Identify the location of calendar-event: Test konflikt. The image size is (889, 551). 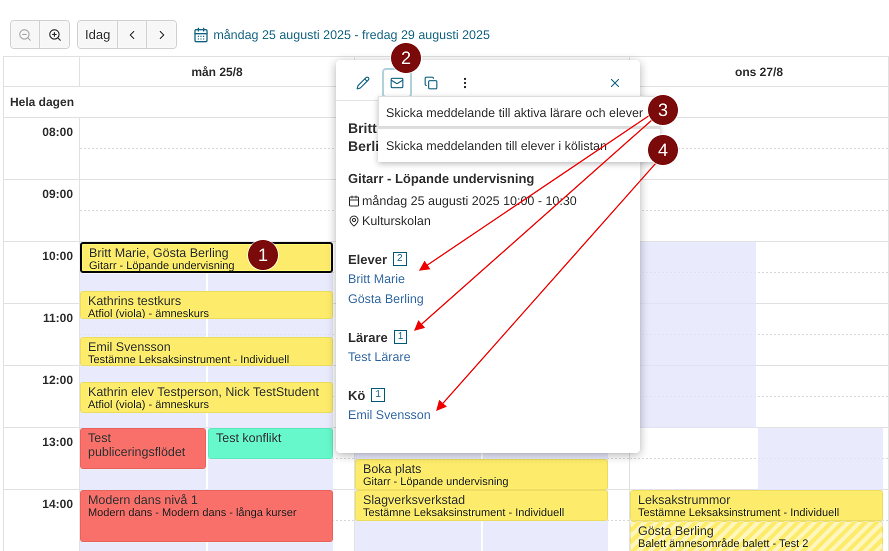
(270, 443).